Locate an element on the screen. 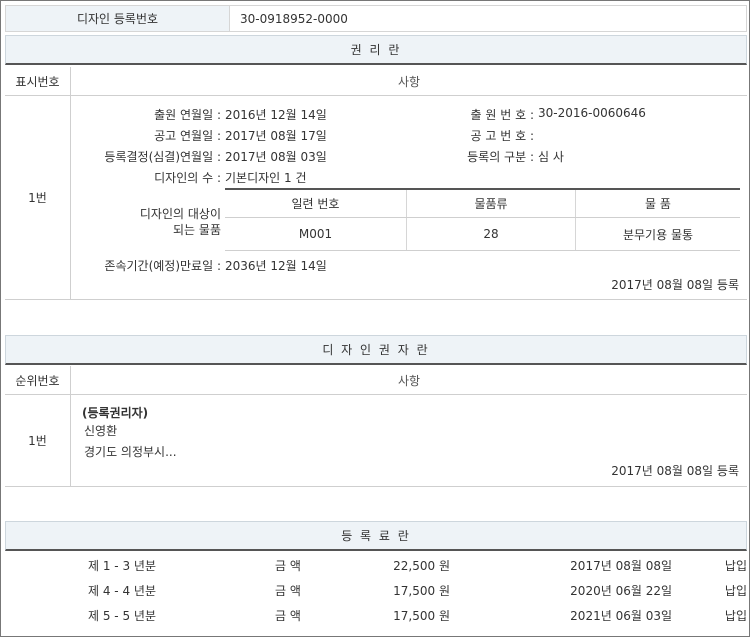 The height and width of the screenshot is (637, 750). rights-registered-date: 2017년 08월 08일 등록 is located at coordinates (675, 285).